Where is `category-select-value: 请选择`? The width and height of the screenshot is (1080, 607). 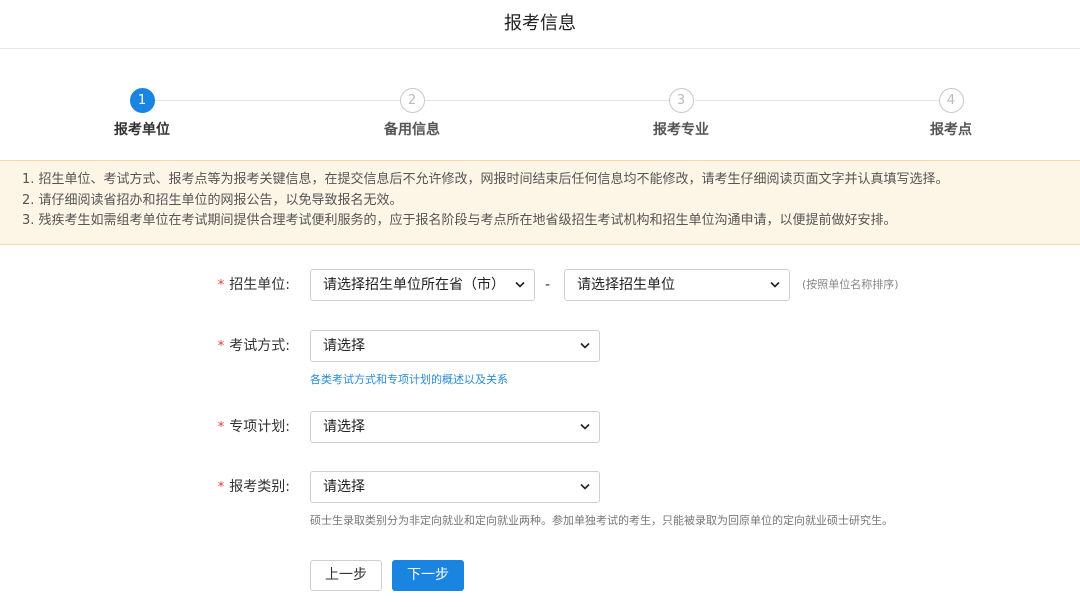 category-select-value: 请选择 is located at coordinates (344, 487).